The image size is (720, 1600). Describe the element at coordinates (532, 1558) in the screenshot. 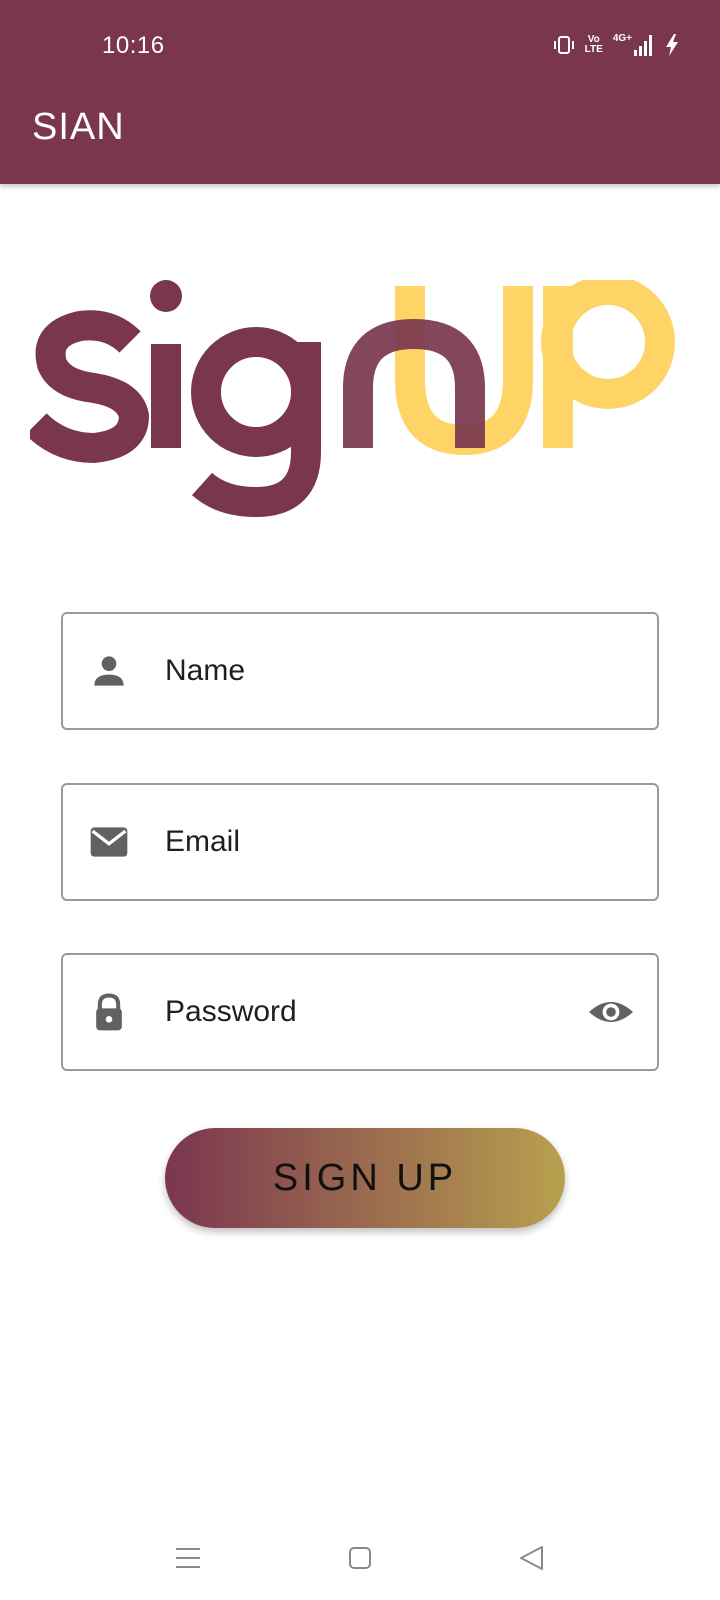

I see `back-triangle-icon` at that location.